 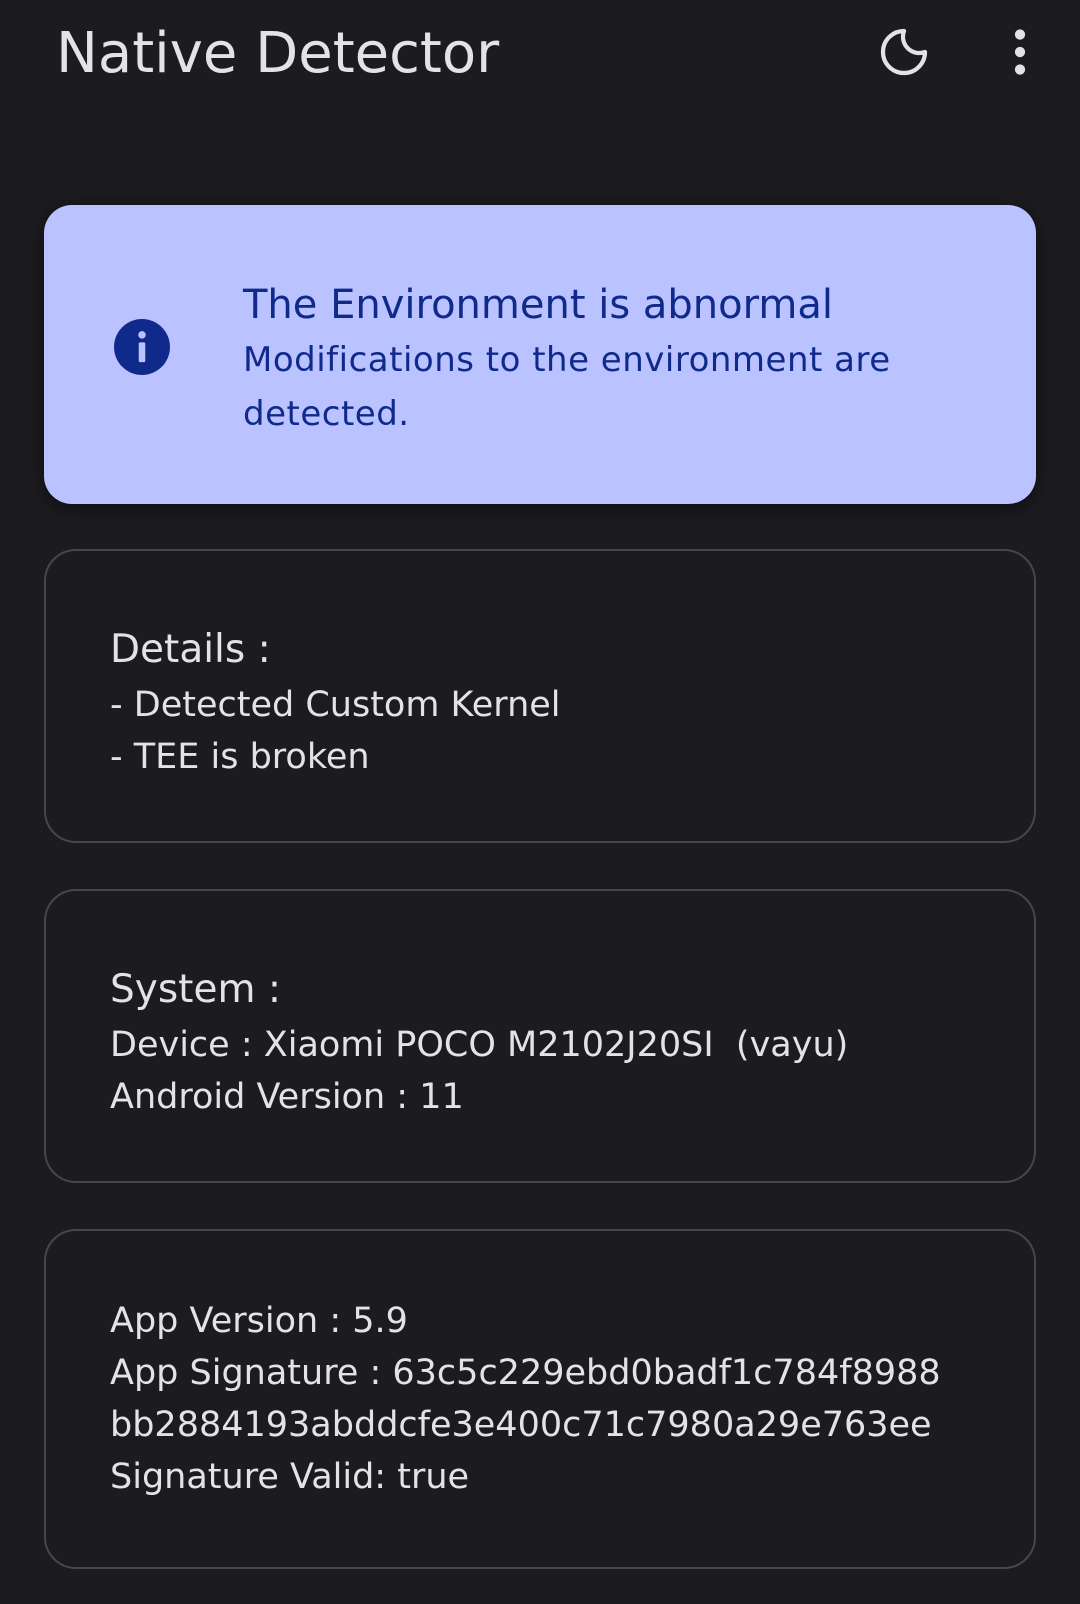 What do you see at coordinates (195, 989) in the screenshot?
I see `system-heading: System :` at bounding box center [195, 989].